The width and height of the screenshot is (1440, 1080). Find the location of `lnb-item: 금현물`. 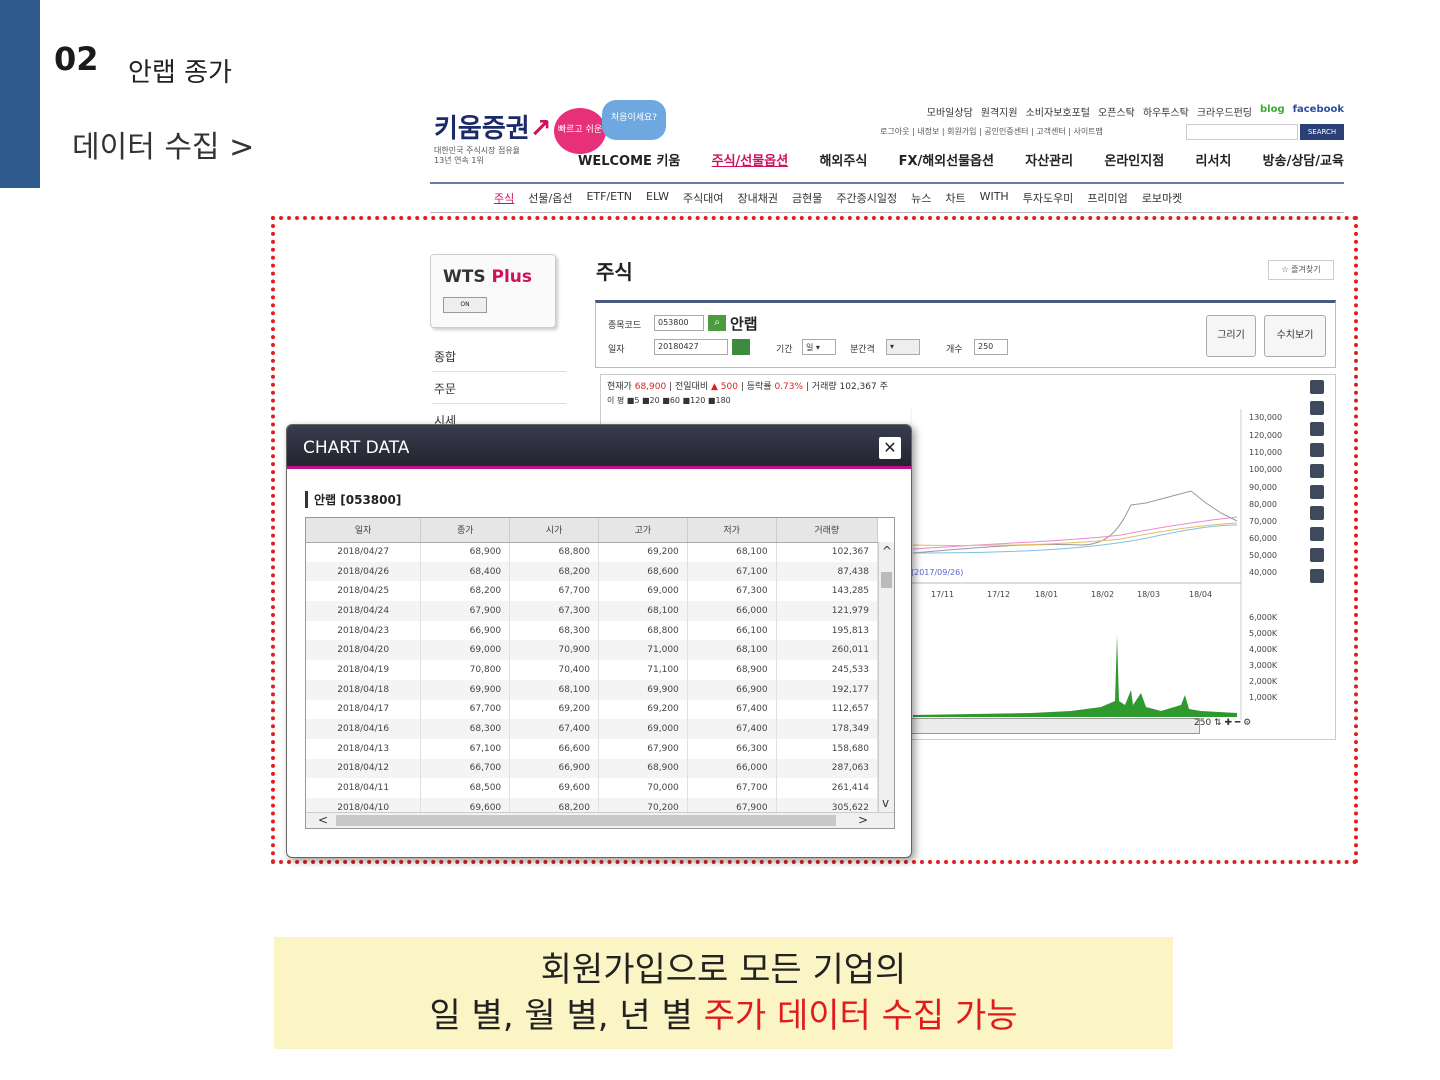

lnb-item: 금현물 is located at coordinates (807, 198).